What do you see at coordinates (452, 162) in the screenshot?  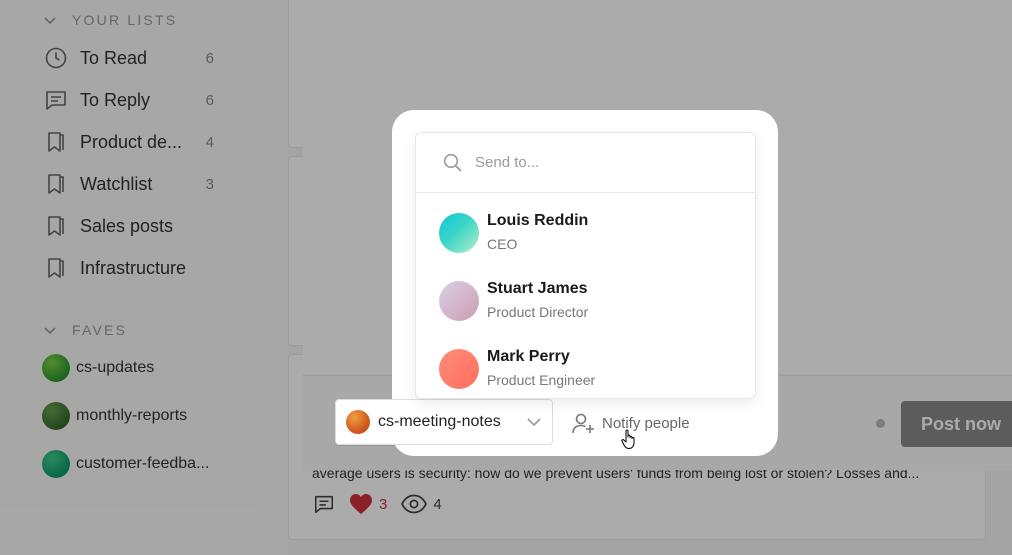 I see `search-icon` at bounding box center [452, 162].